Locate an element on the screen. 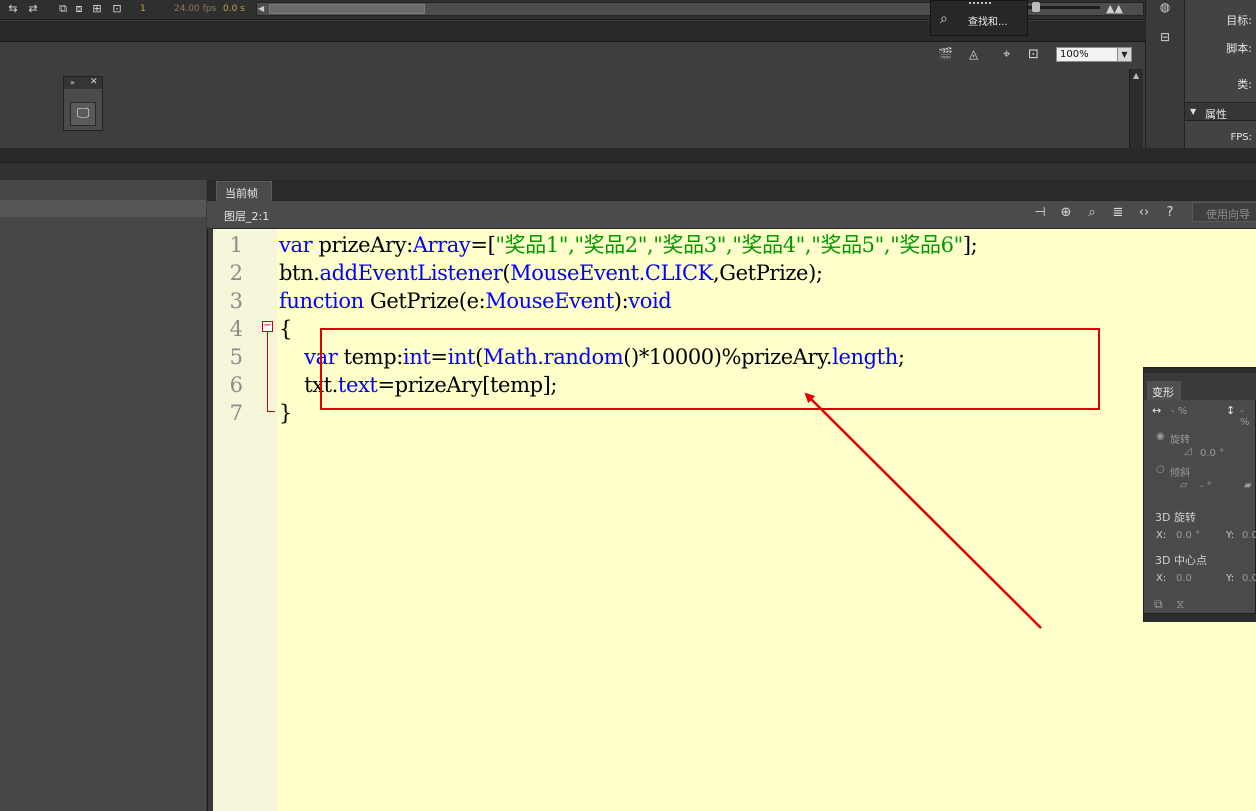  width-scale-icon: ↔ is located at coordinates (1157, 410).